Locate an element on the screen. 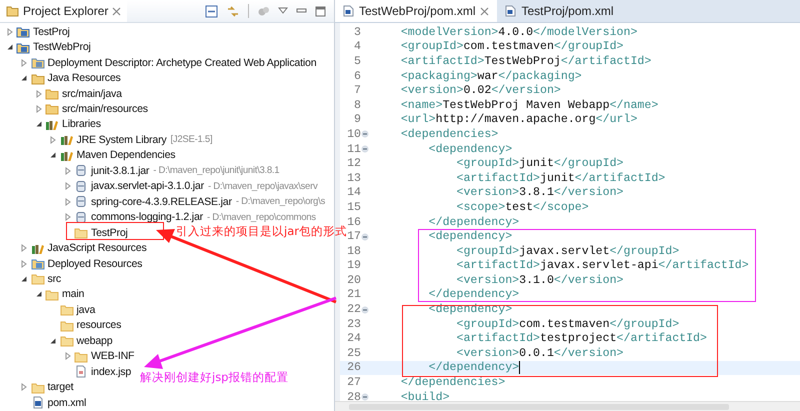  code-line: <artifactId>javax.servlet-api</artifactId> is located at coordinates (602, 265).